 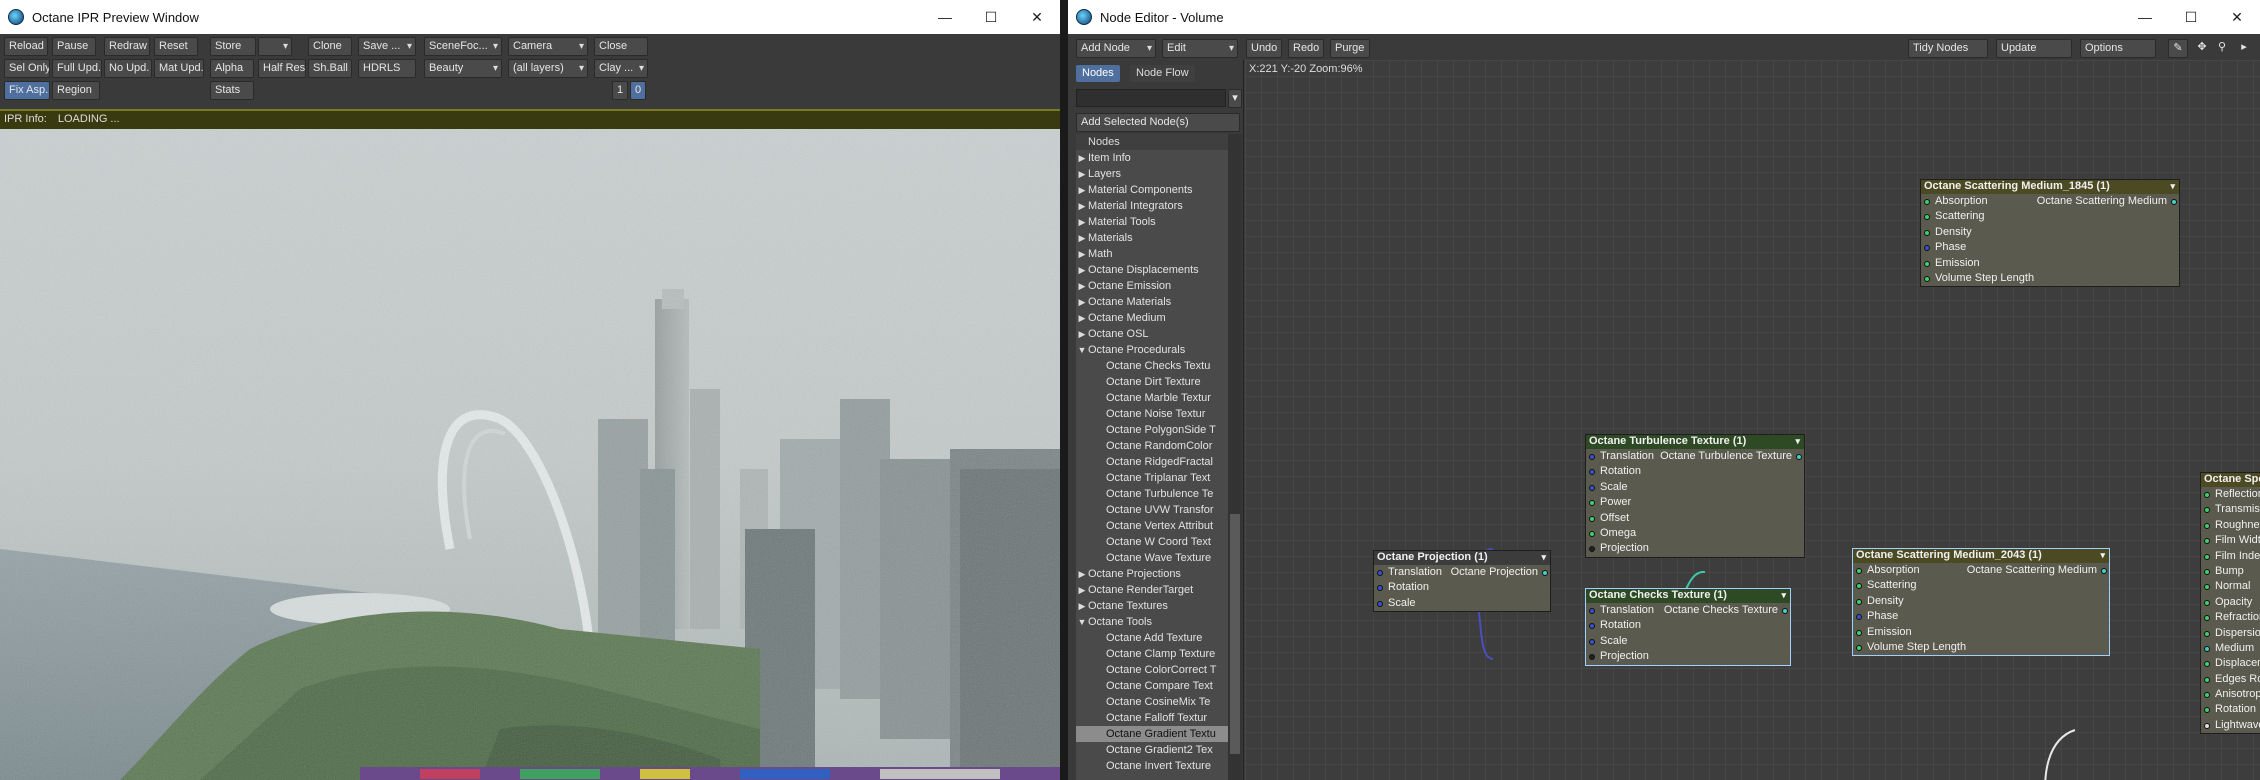 What do you see at coordinates (330, 68) in the screenshot?
I see `shader-ball-button: Sh.Ball` at bounding box center [330, 68].